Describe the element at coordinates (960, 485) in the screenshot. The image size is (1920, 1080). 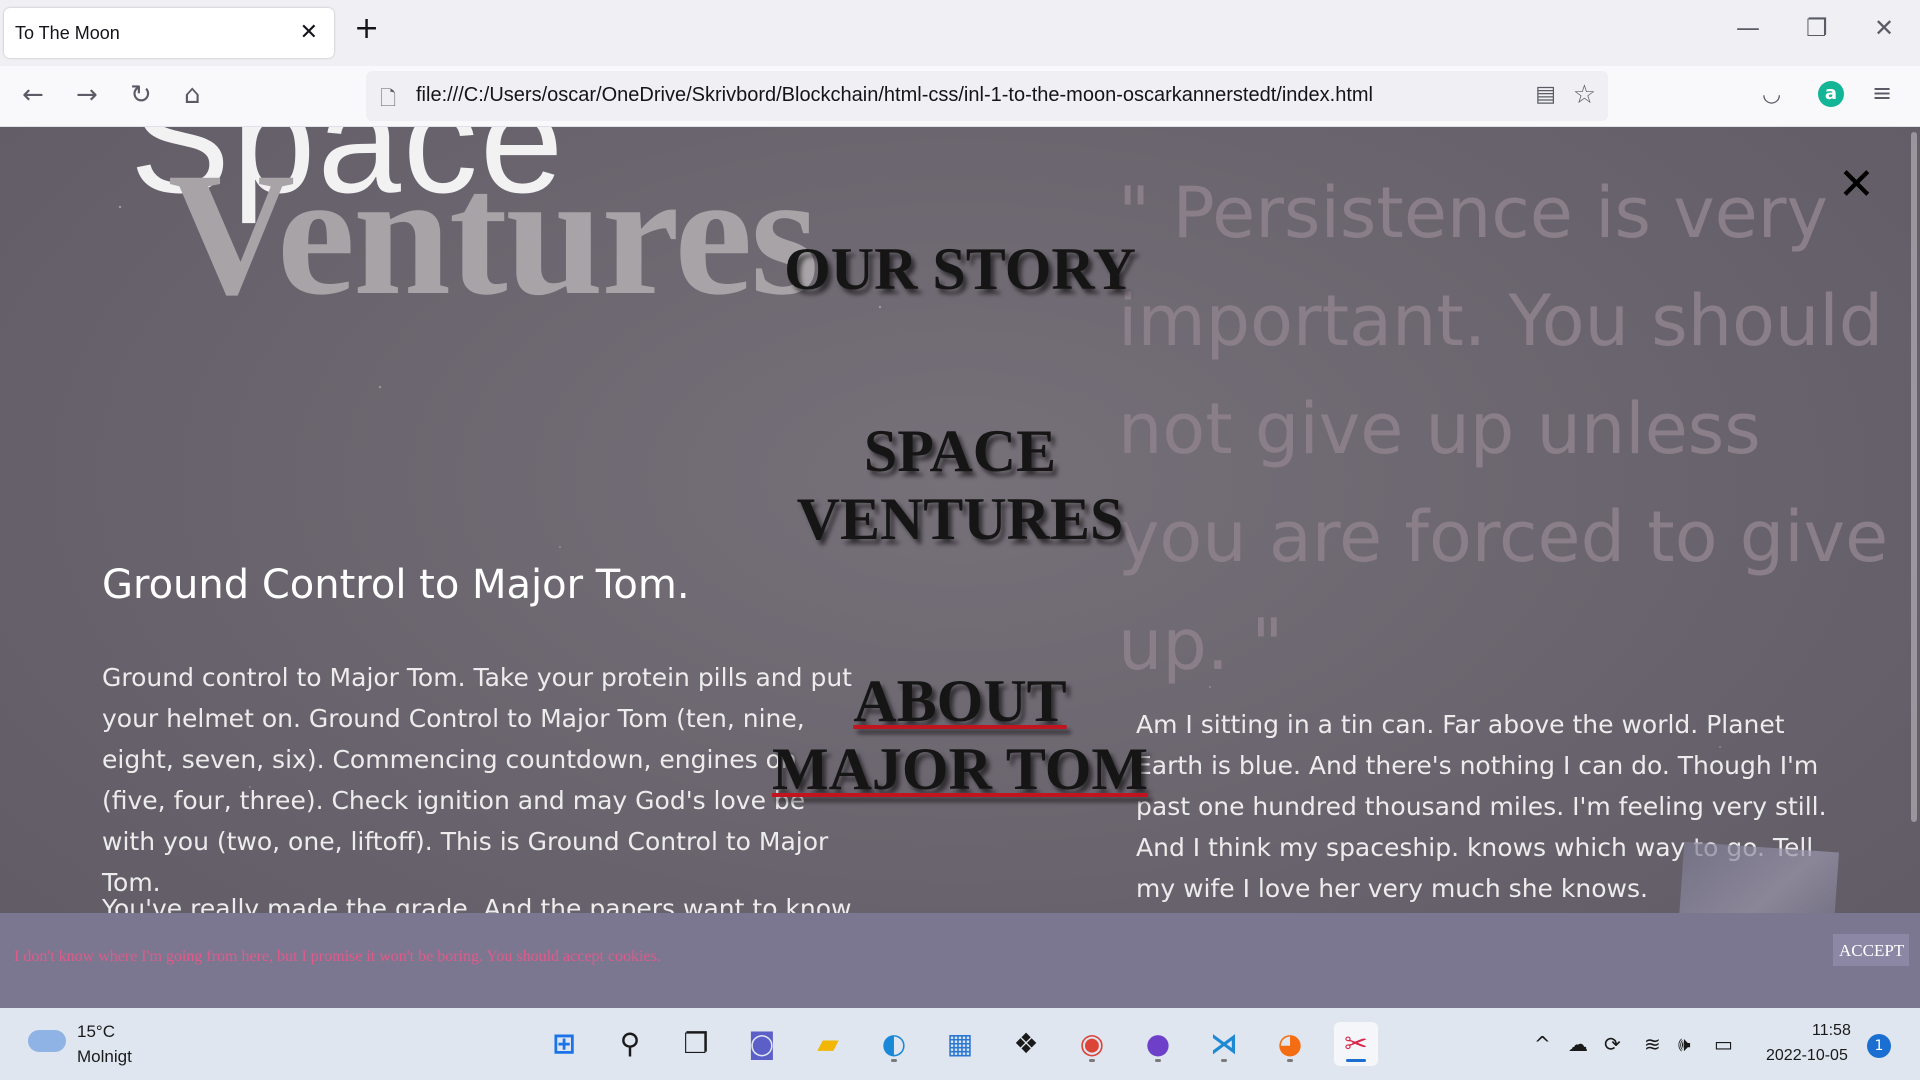
I see `menu-link-space-ventures: SPACE VENTURES` at that location.